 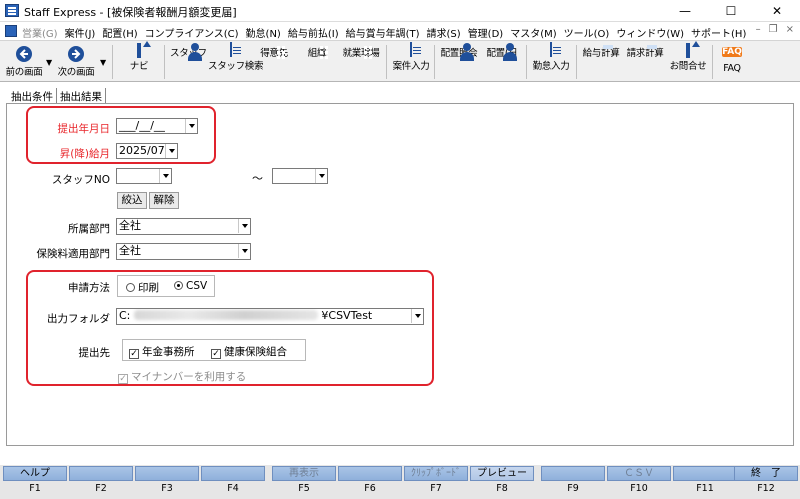 I want to click on fkey-f11-key: F11, so click(x=705, y=488).